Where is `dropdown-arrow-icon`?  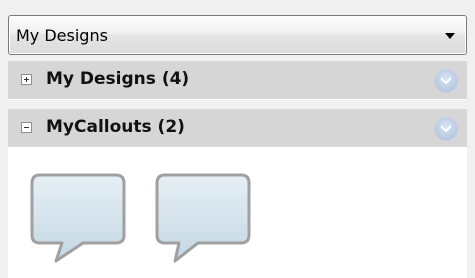 dropdown-arrow-icon is located at coordinates (450, 36).